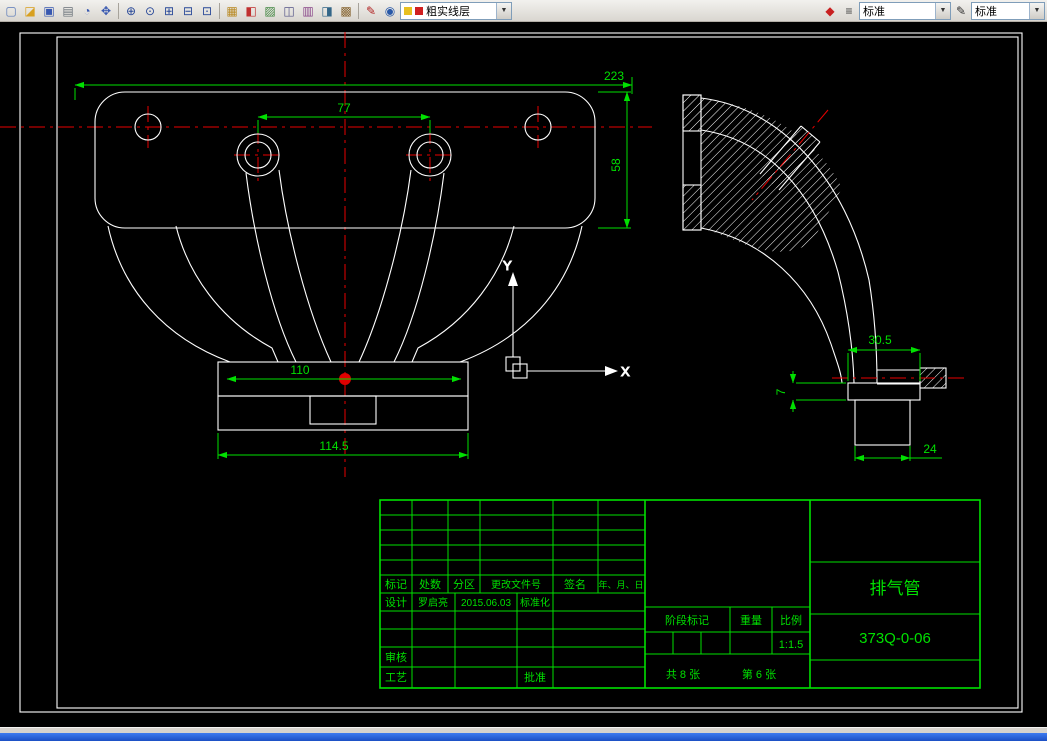 The width and height of the screenshot is (1047, 741). What do you see at coordinates (830, 11) in the screenshot?
I see `color-control-icon: ◆` at bounding box center [830, 11].